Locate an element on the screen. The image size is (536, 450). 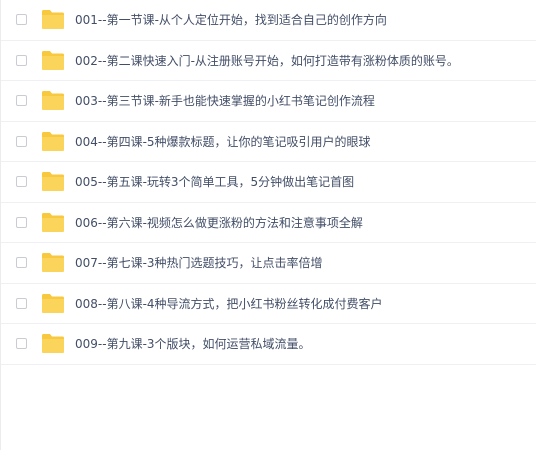
file-row: 005--第五课-玩转3个简单工具，5分钟做出笔记首图 is located at coordinates (268, 182).